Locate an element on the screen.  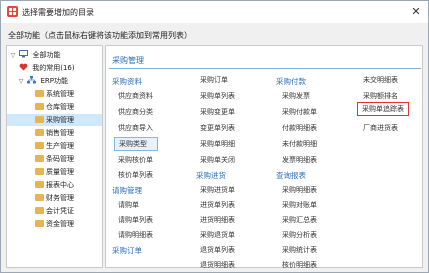
tree-item-label: 会计凭证 is located at coordinates (60, 211).